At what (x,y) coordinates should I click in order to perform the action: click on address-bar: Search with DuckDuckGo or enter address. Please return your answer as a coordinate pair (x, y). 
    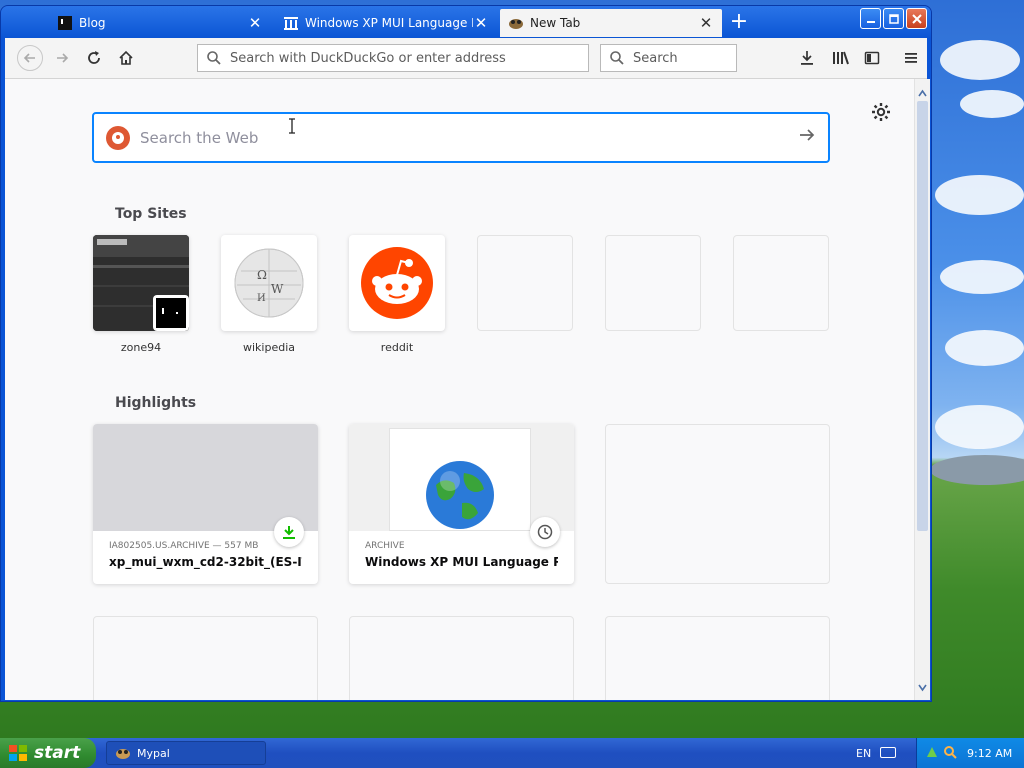
    Looking at the image, I should click on (393, 58).